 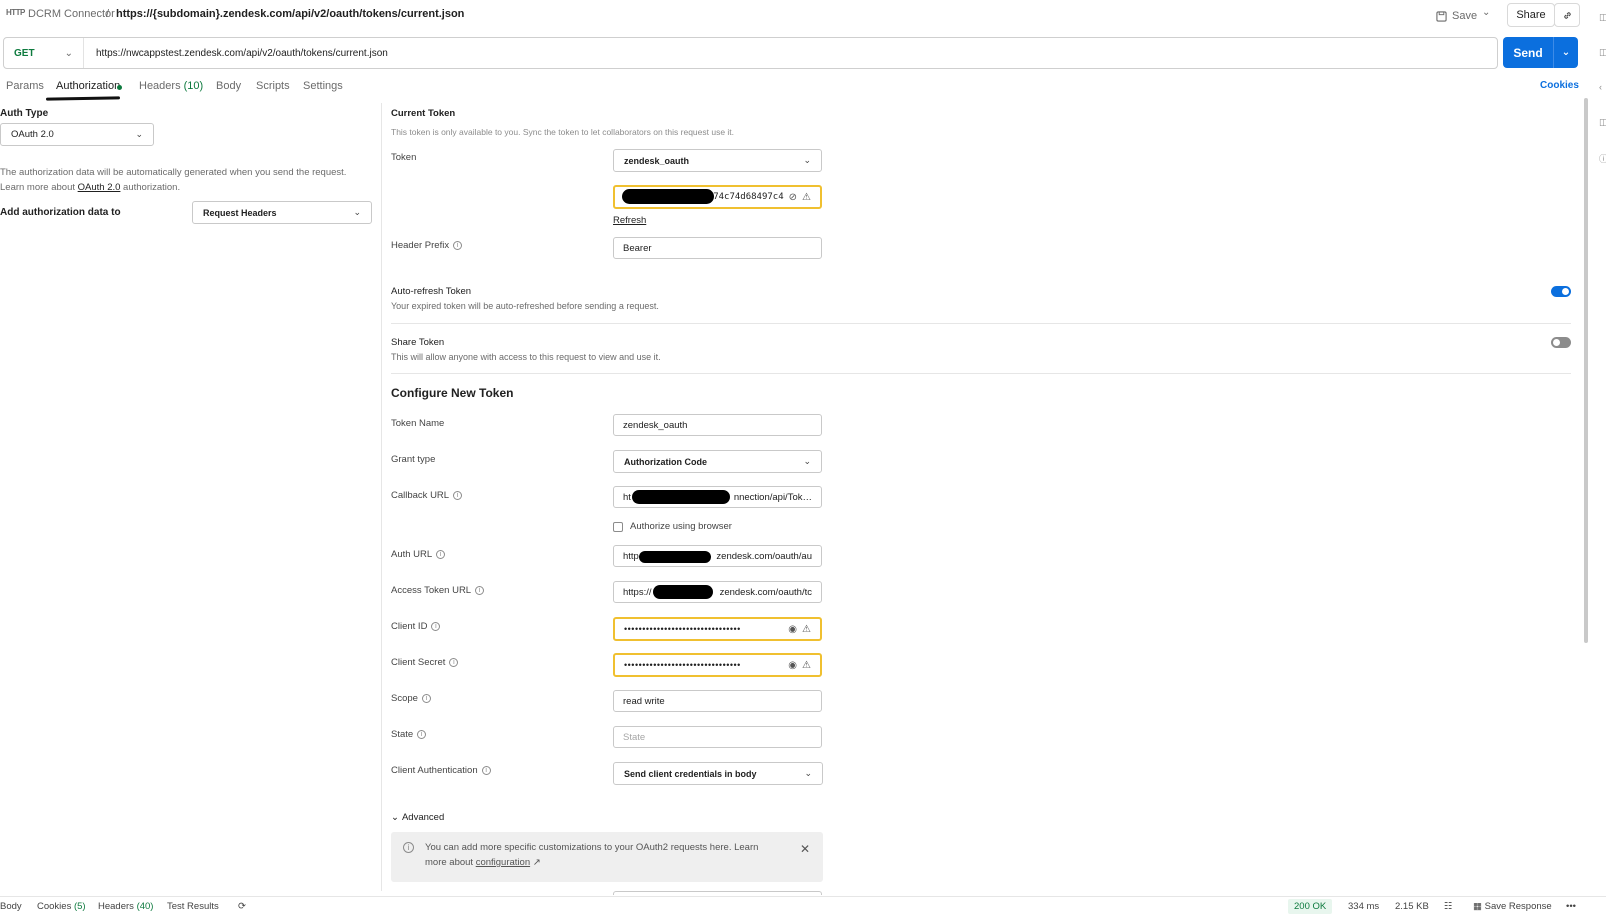 I want to click on tab-settings: Settings, so click(x=323, y=86).